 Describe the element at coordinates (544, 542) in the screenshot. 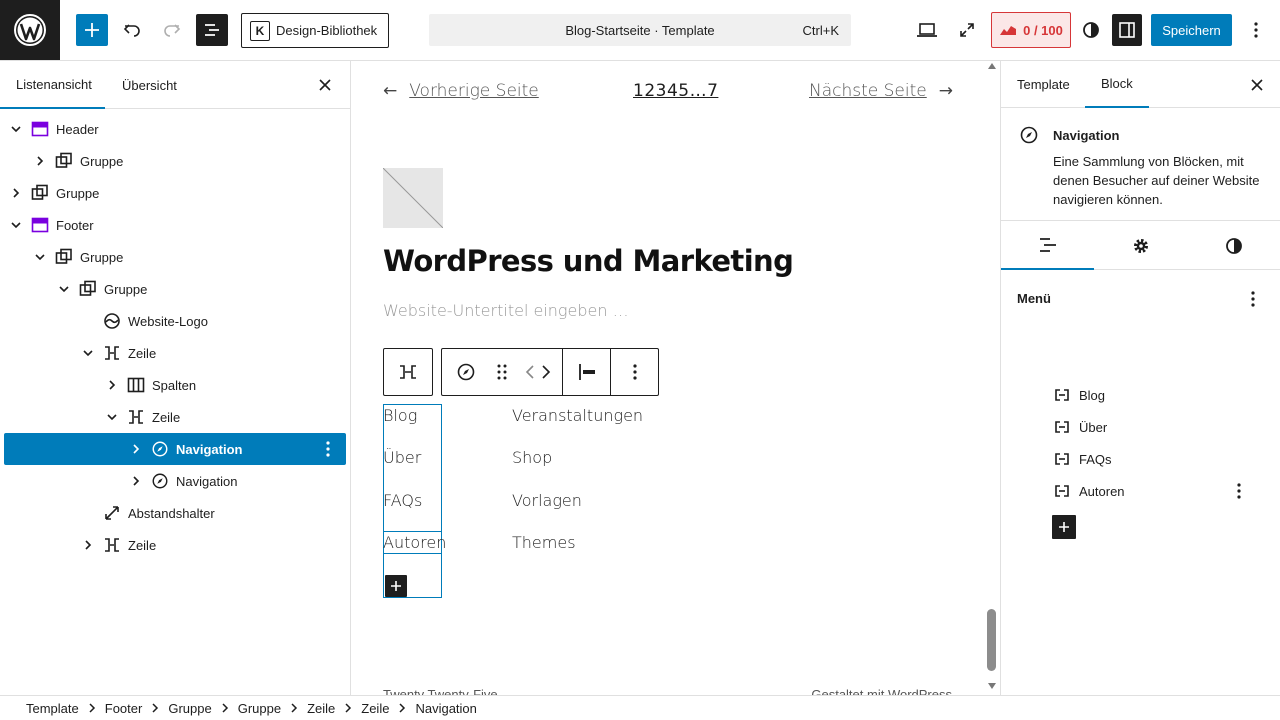

I see `nav-link-themes: Themes` at that location.